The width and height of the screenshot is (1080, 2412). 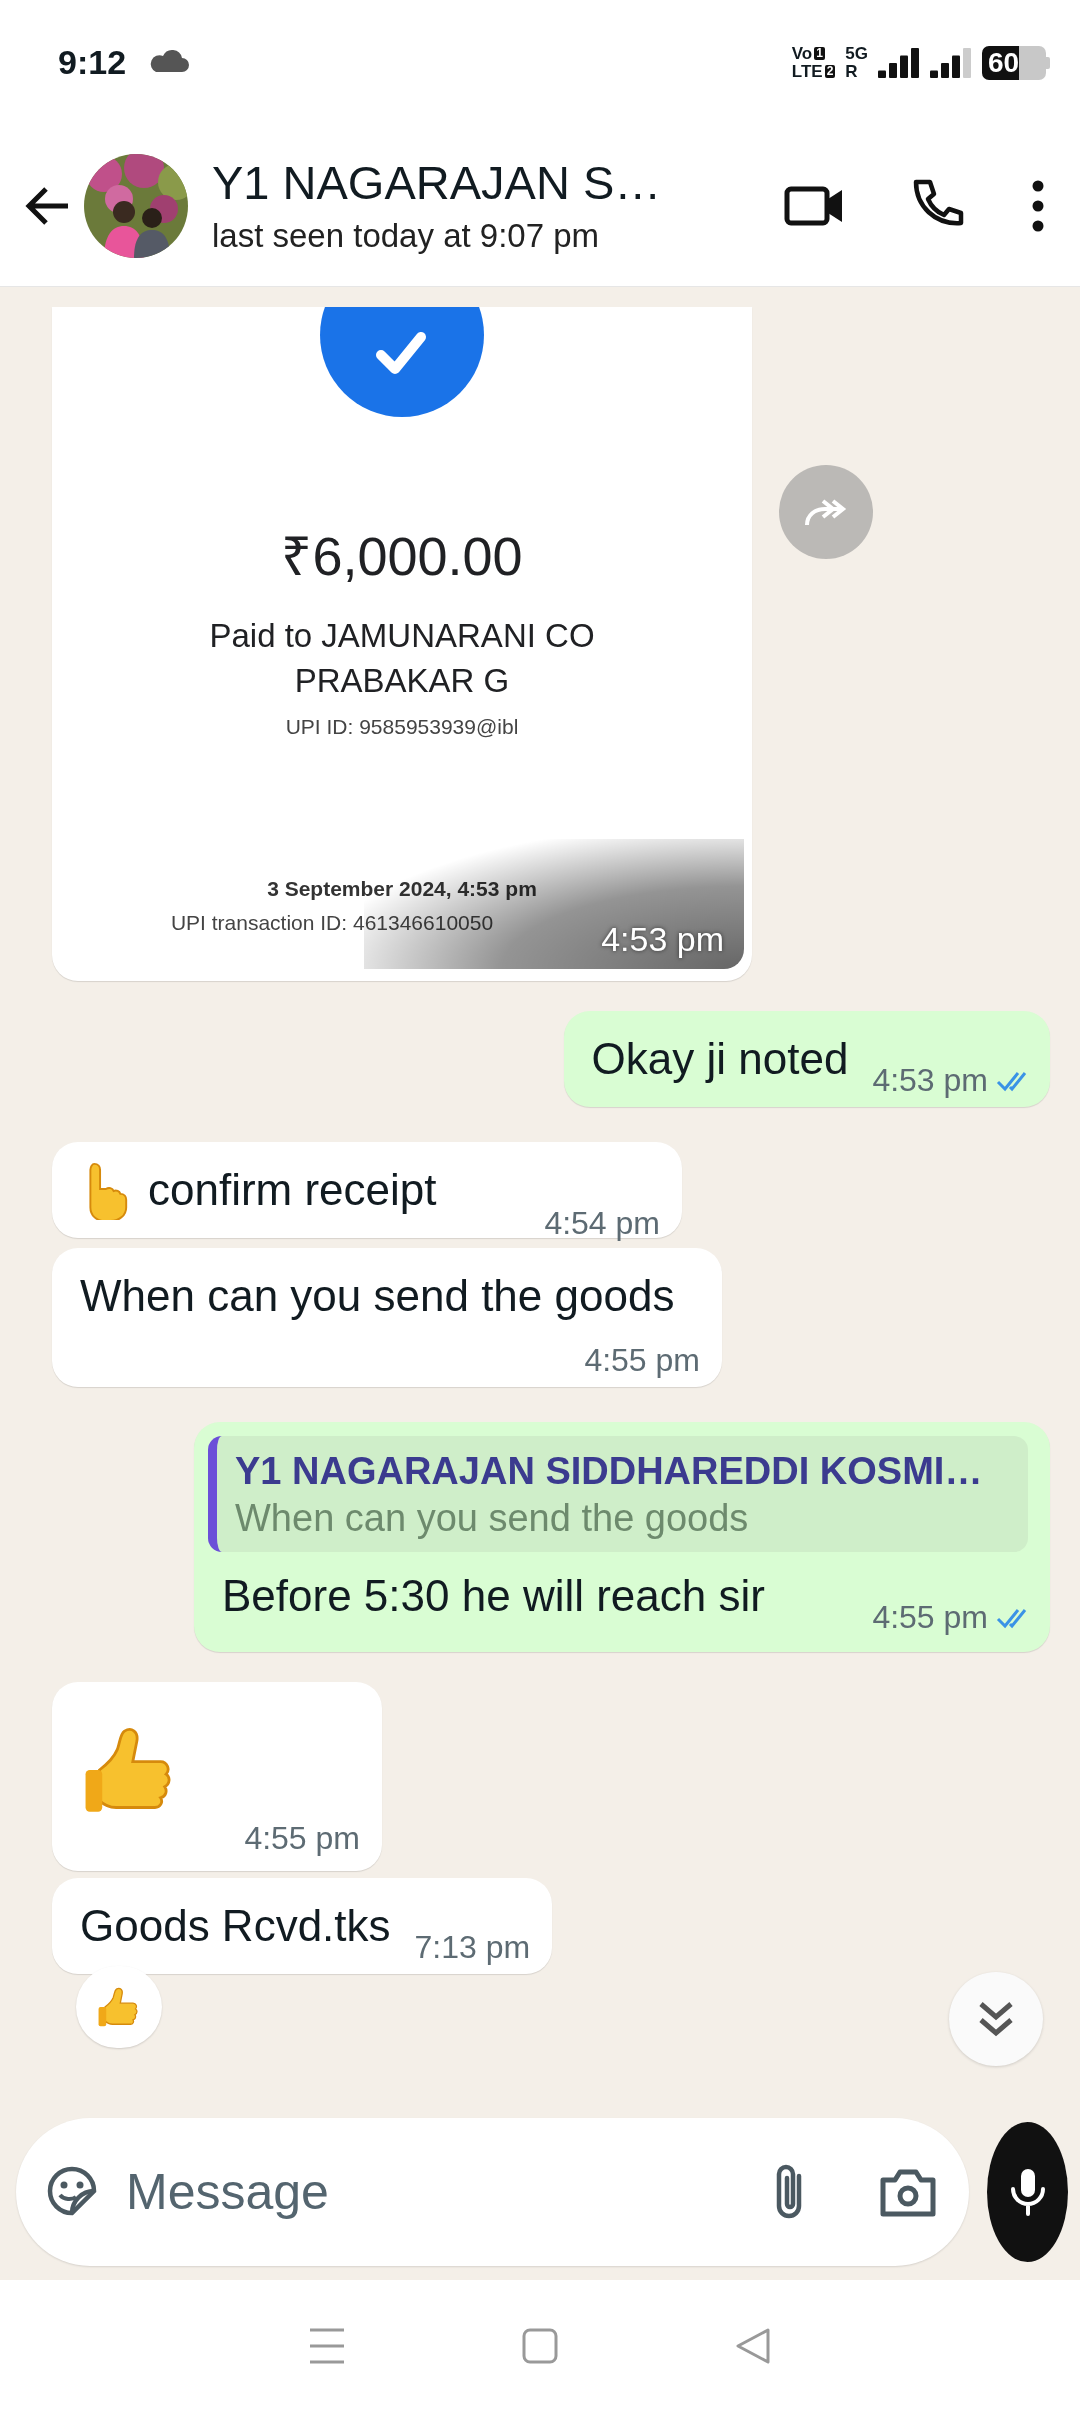 I want to click on sim-badge: 1, so click(x=819, y=53).